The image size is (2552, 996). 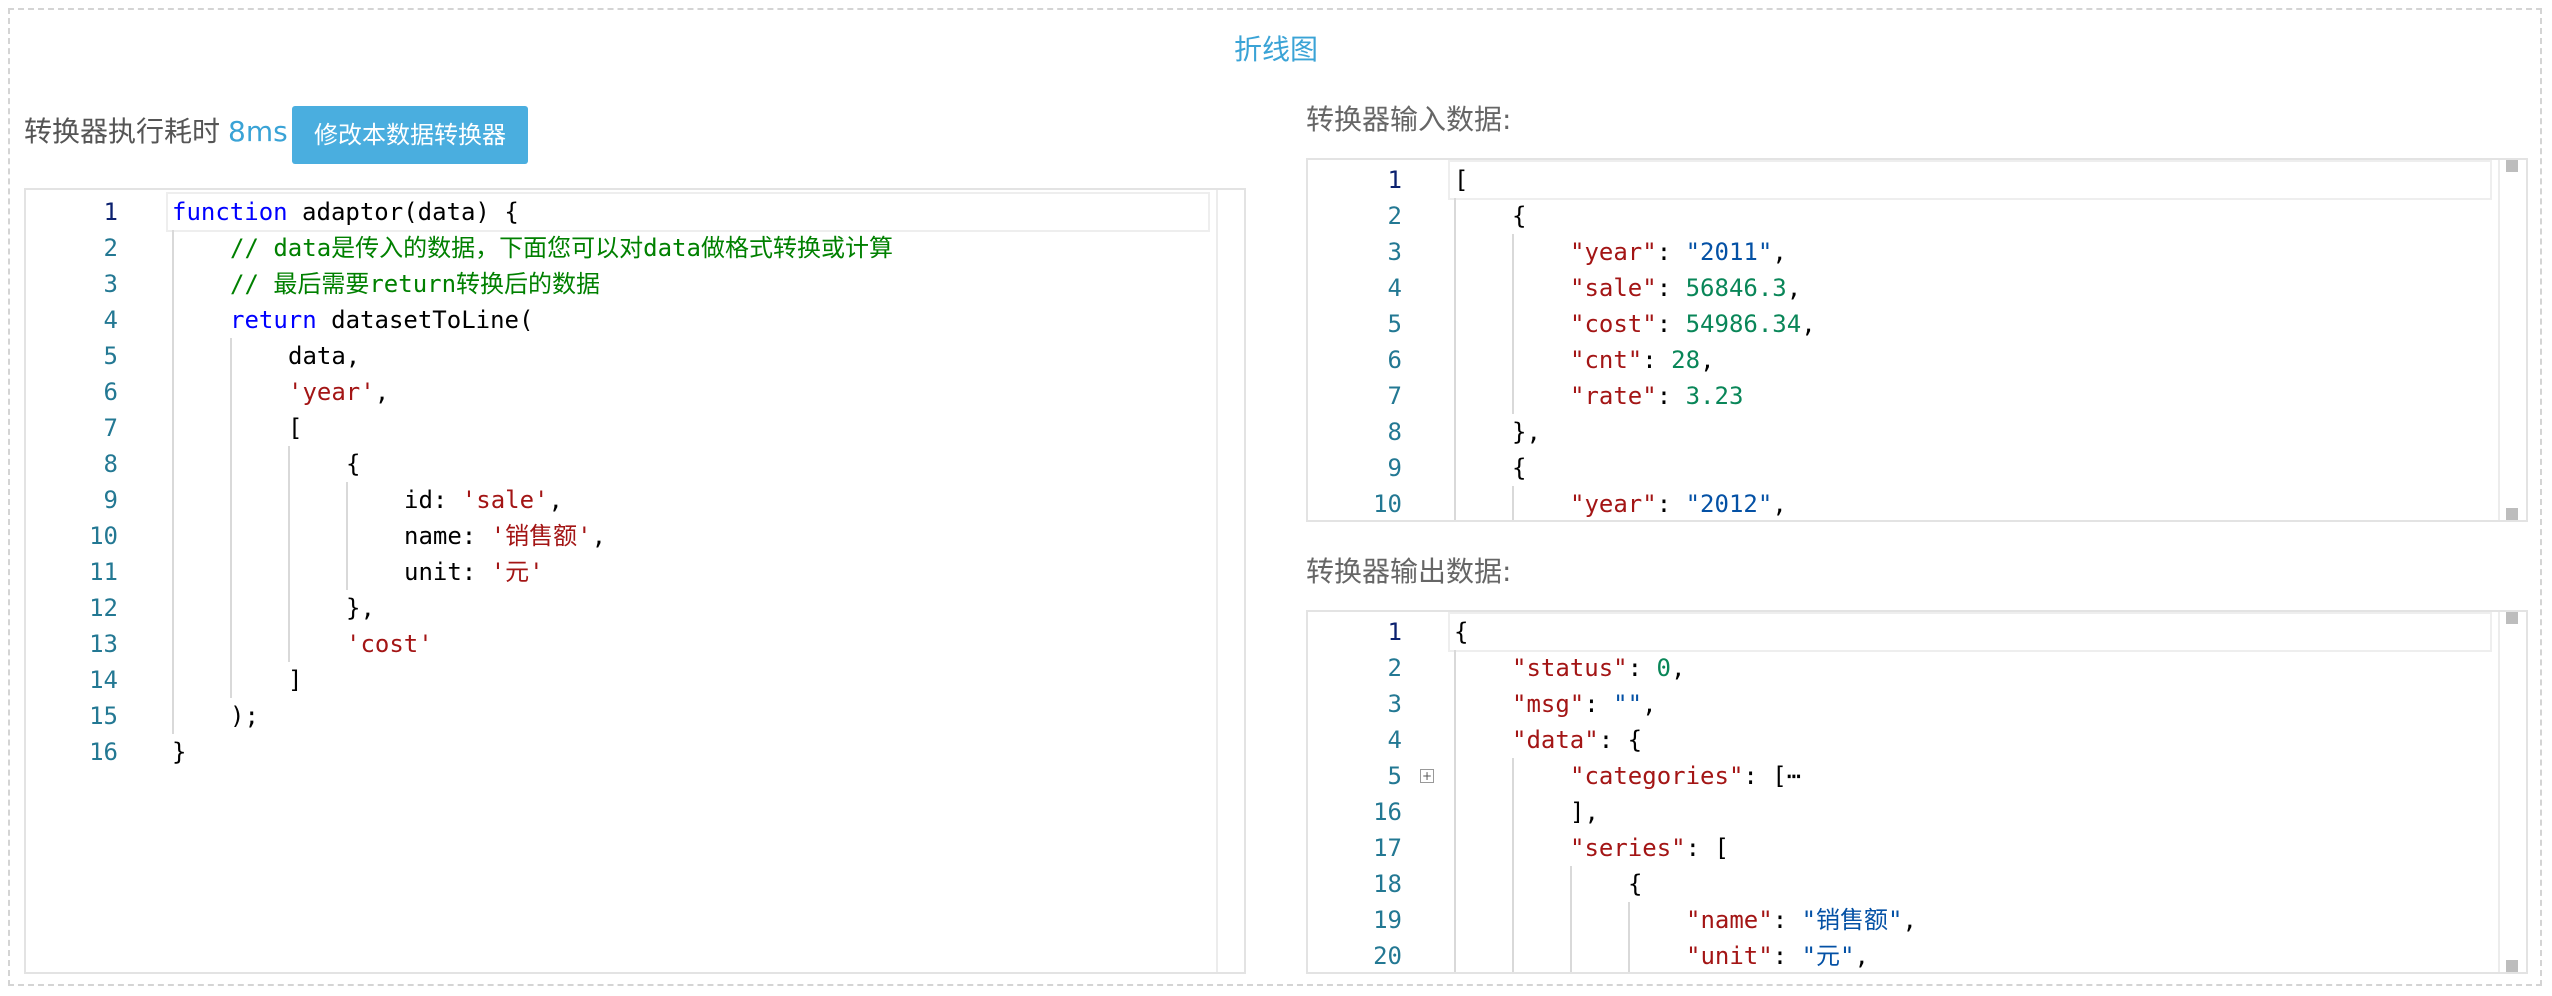 What do you see at coordinates (156, 132) in the screenshot?
I see `execution-time: 转换器执行耗时 8ms` at bounding box center [156, 132].